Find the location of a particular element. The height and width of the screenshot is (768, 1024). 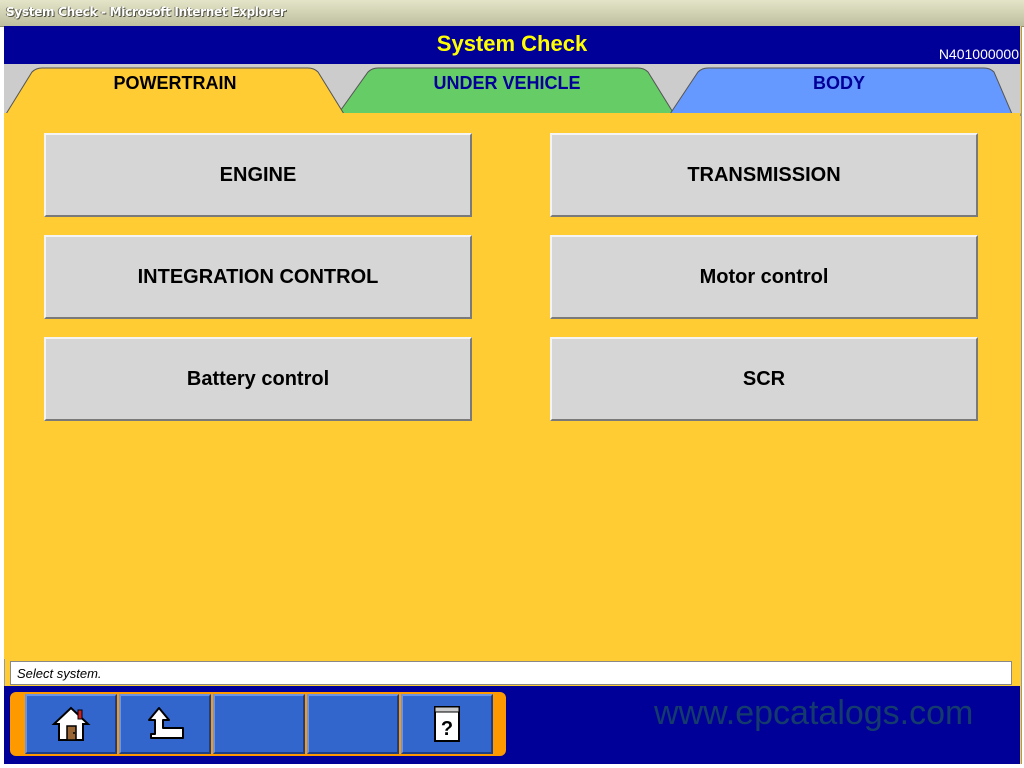

scr-button: SCR is located at coordinates (764, 379).